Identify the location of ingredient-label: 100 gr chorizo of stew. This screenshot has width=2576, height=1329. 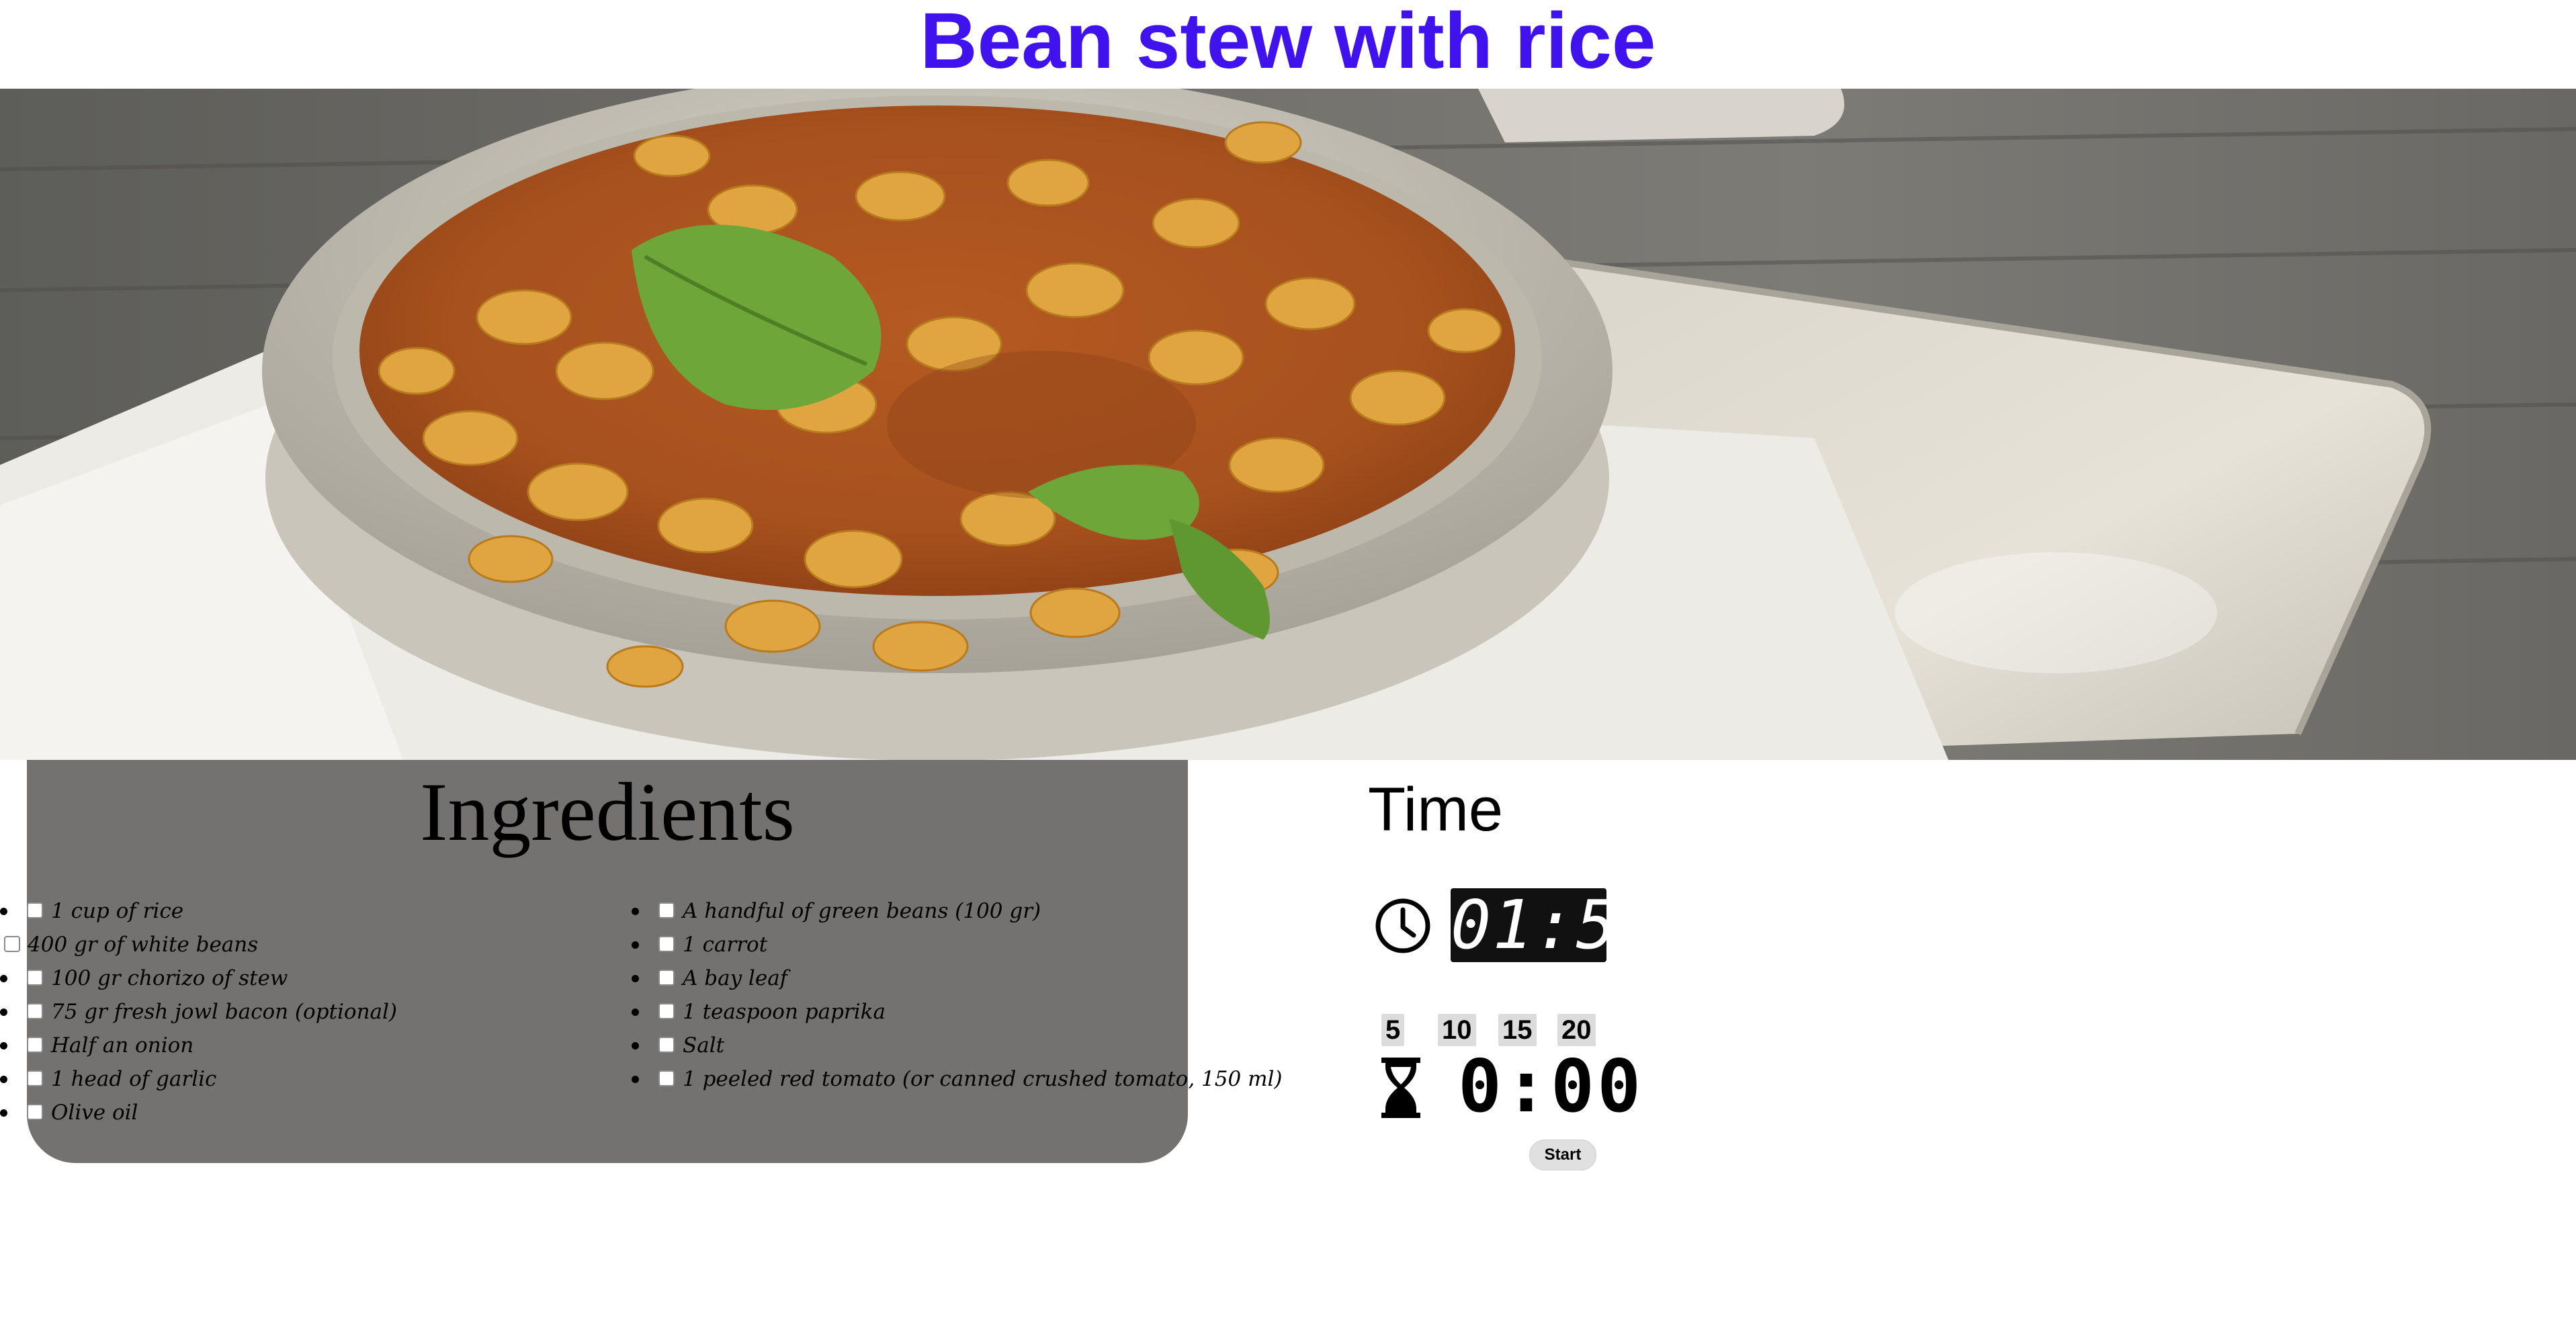
(169, 978).